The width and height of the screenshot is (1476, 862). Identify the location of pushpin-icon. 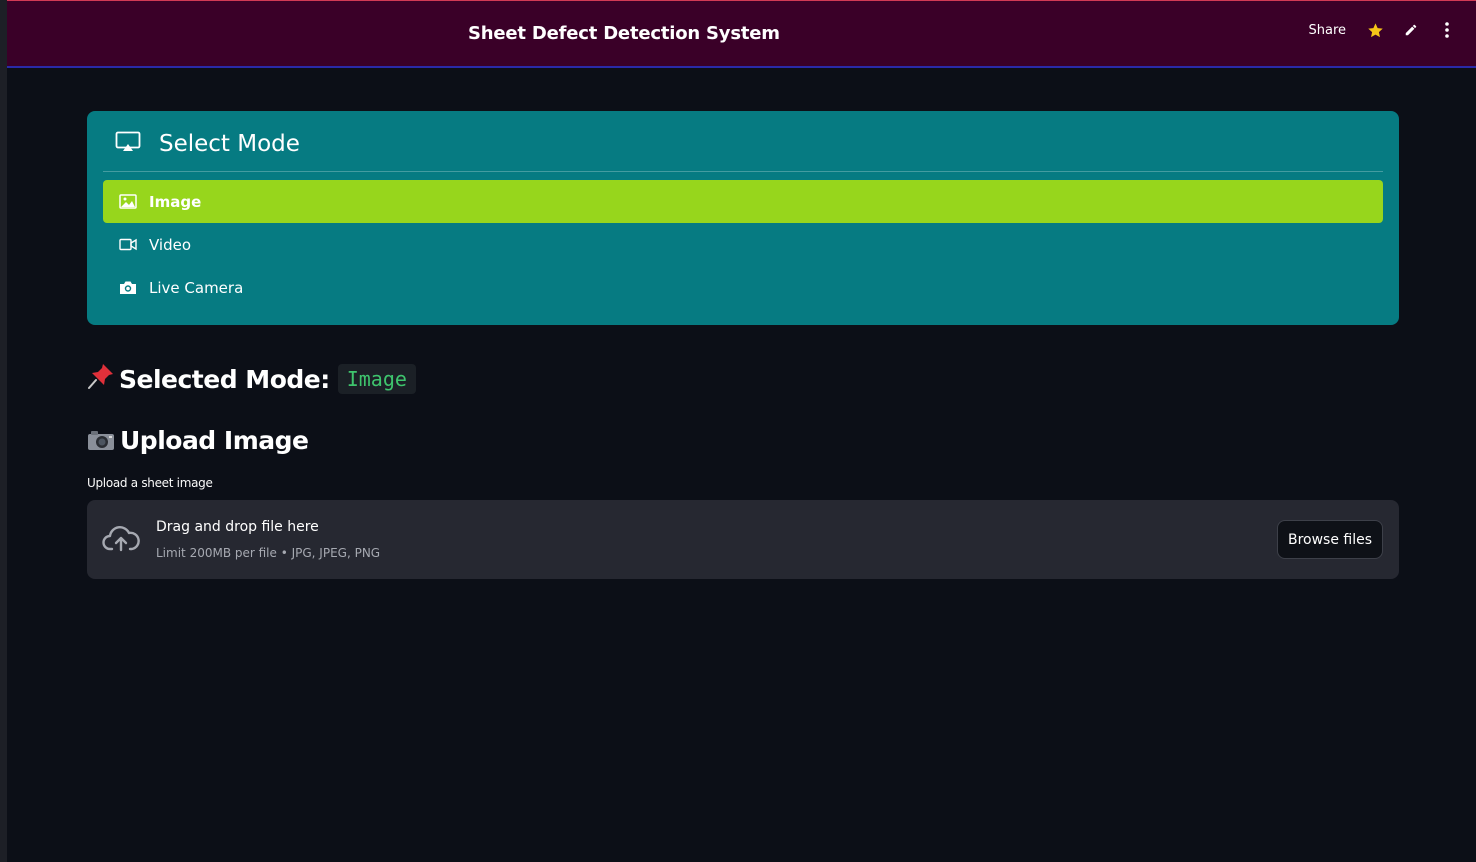
(103, 379).